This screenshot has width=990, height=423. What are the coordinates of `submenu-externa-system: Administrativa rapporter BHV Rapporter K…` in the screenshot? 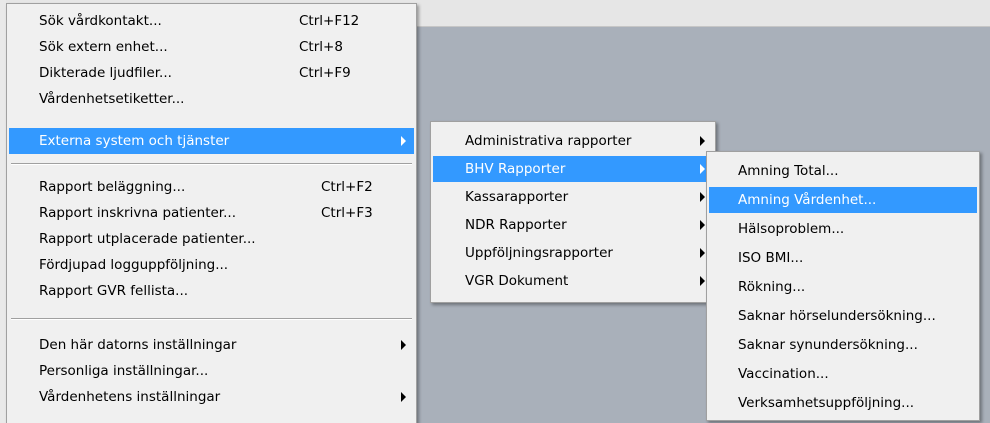 It's located at (573, 212).